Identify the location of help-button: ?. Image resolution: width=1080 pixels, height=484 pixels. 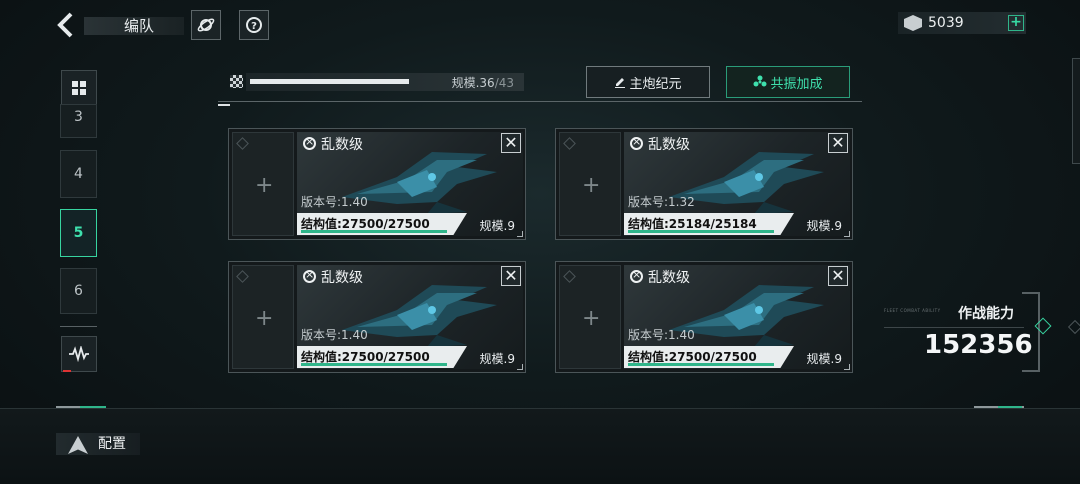
(254, 25).